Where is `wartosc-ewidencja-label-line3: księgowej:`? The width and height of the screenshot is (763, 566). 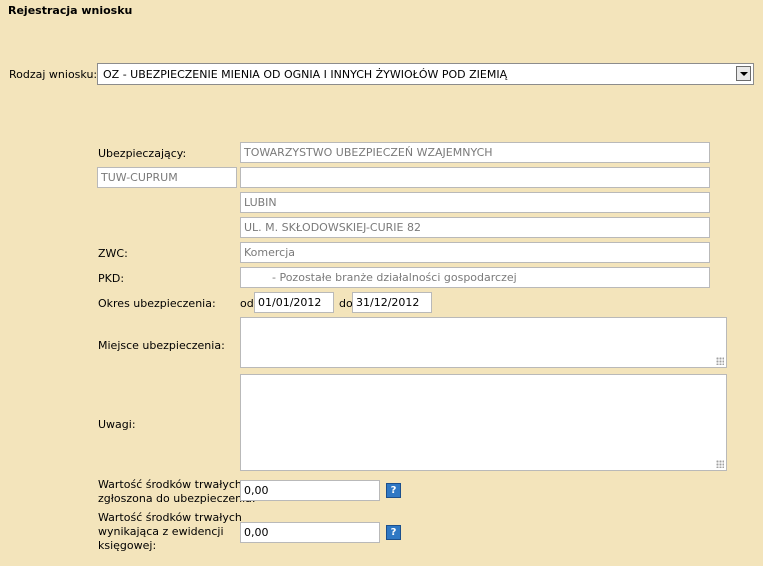
wartosc-ewidencja-label-line3: księgowej: is located at coordinates (127, 545).